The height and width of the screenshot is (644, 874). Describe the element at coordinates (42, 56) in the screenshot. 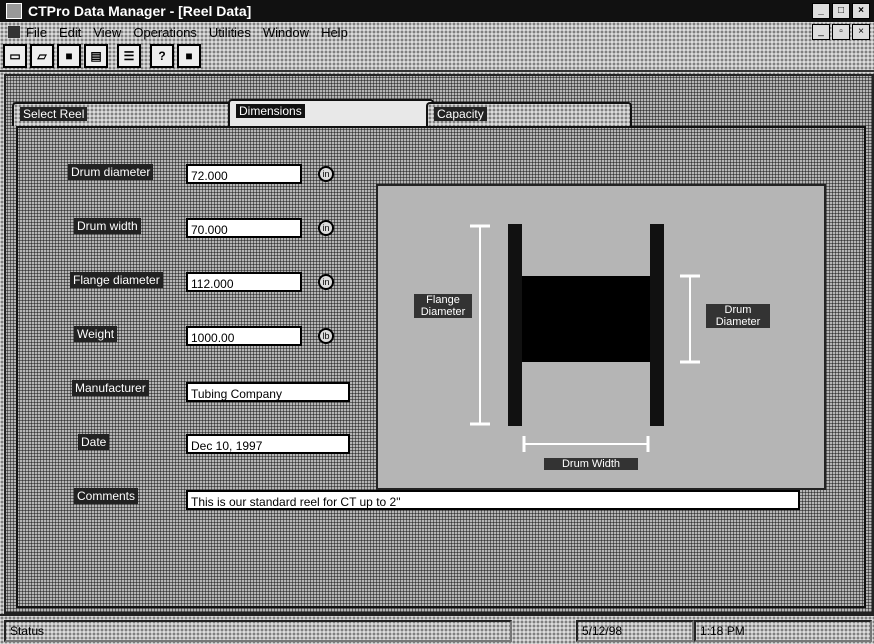

I see `open-folder-icon: ▱` at that location.